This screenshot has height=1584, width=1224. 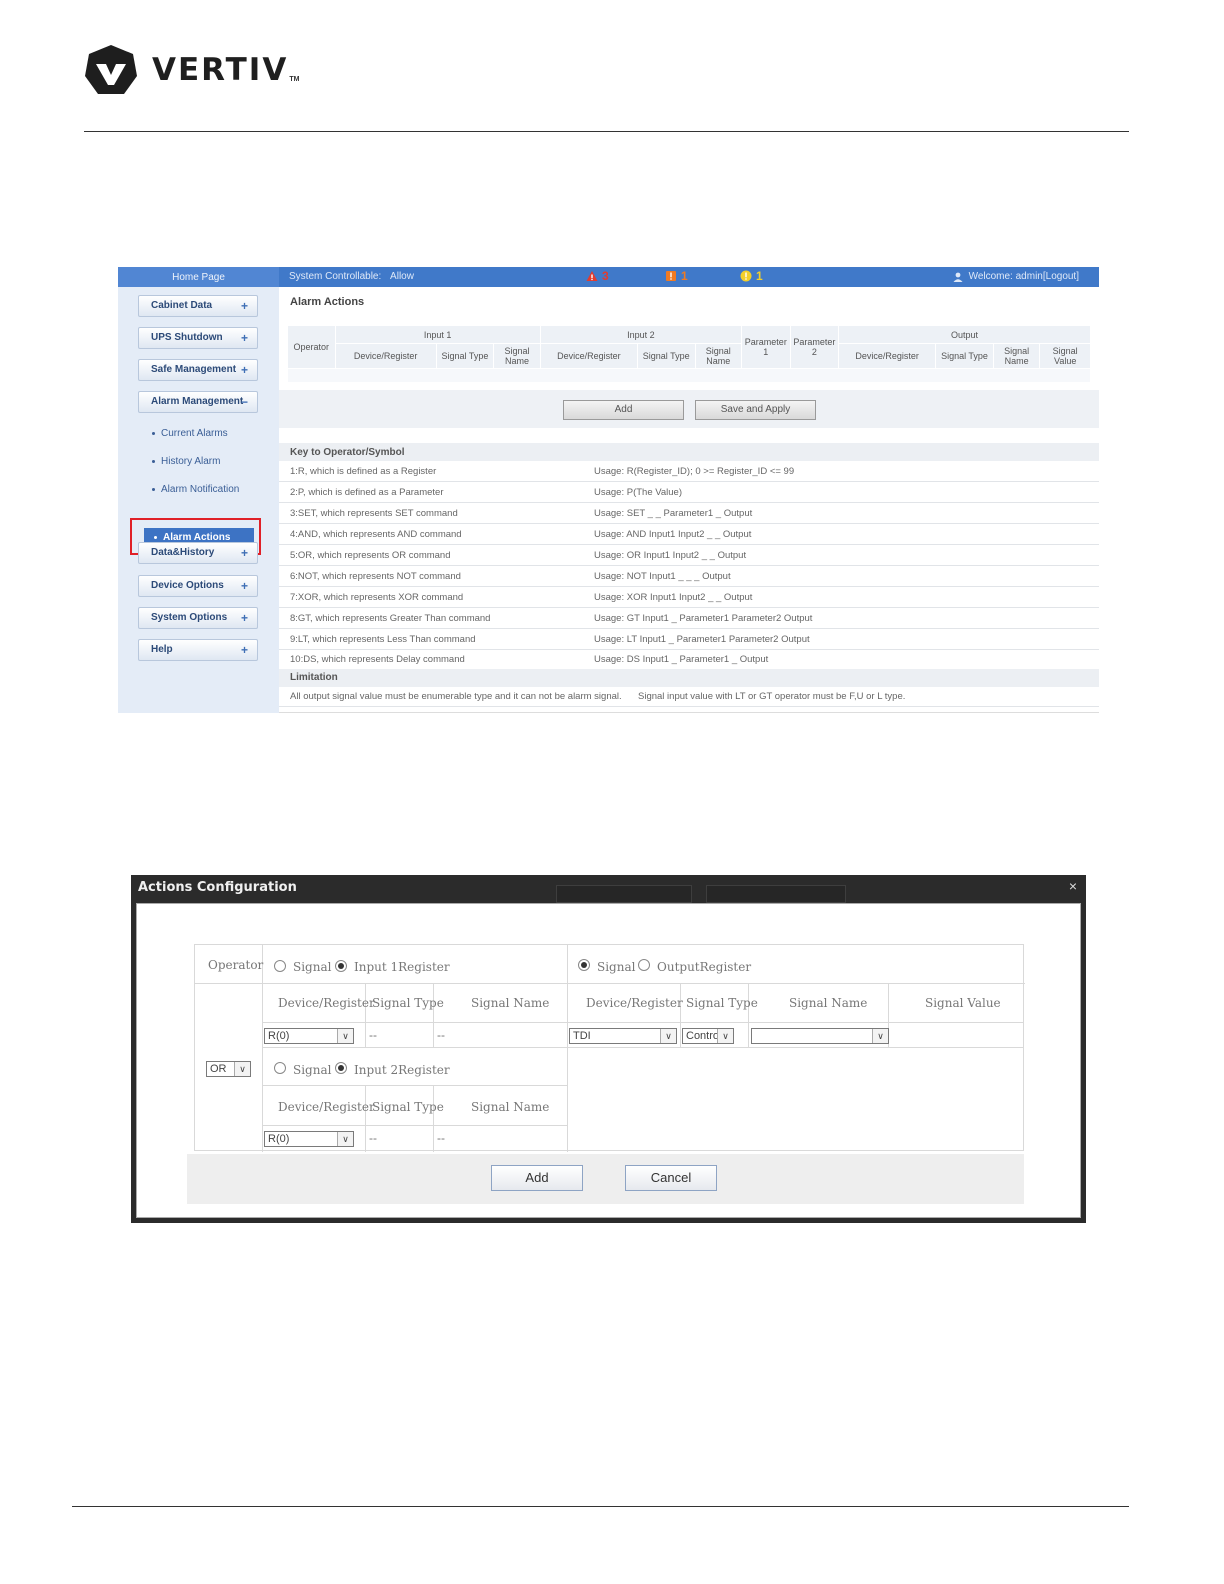 I want to click on output-device-select: TDI ∨, so click(x=623, y=1036).